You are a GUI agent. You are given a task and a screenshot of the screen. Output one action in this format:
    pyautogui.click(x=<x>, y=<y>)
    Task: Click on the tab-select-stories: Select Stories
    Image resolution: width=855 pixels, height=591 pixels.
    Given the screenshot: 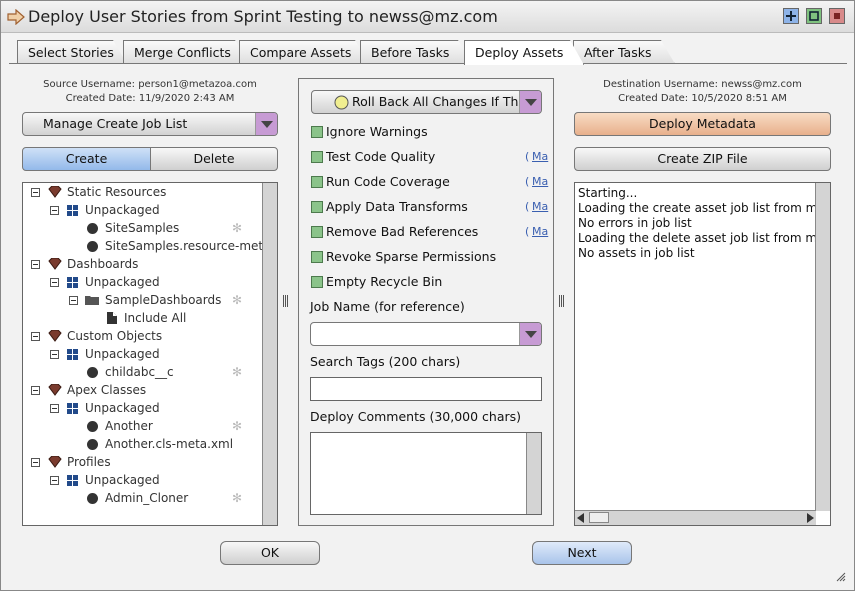 What is the action you would take?
    pyautogui.click(x=72, y=52)
    